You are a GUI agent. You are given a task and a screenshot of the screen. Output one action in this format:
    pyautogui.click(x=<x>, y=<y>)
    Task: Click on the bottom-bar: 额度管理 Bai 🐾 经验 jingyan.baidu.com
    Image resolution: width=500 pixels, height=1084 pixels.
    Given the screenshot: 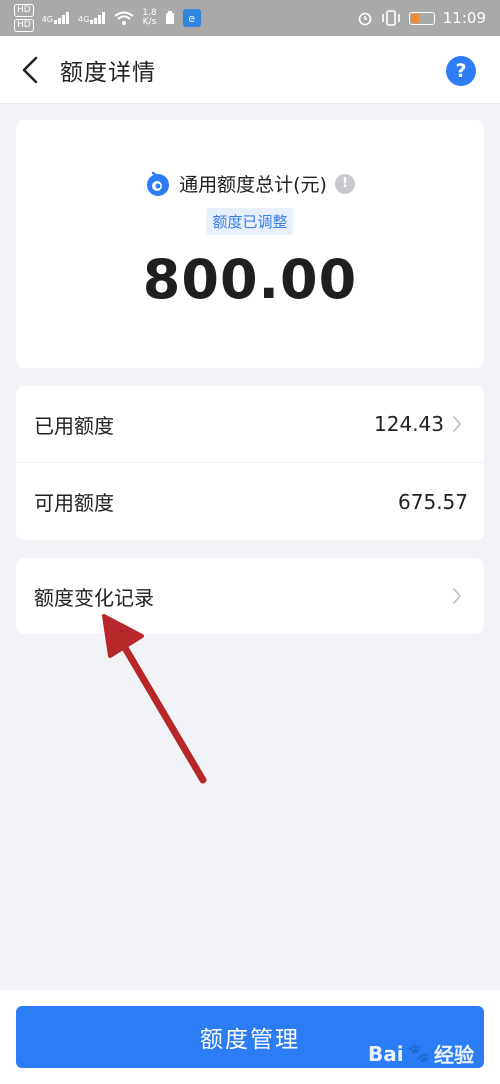 What is the action you would take?
    pyautogui.click(x=250, y=1037)
    